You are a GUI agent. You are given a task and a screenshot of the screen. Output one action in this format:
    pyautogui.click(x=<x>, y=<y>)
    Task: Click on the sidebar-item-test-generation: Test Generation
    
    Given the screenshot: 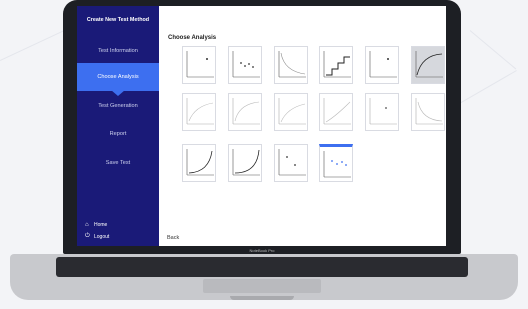 What is the action you would take?
    pyautogui.click(x=118, y=106)
    